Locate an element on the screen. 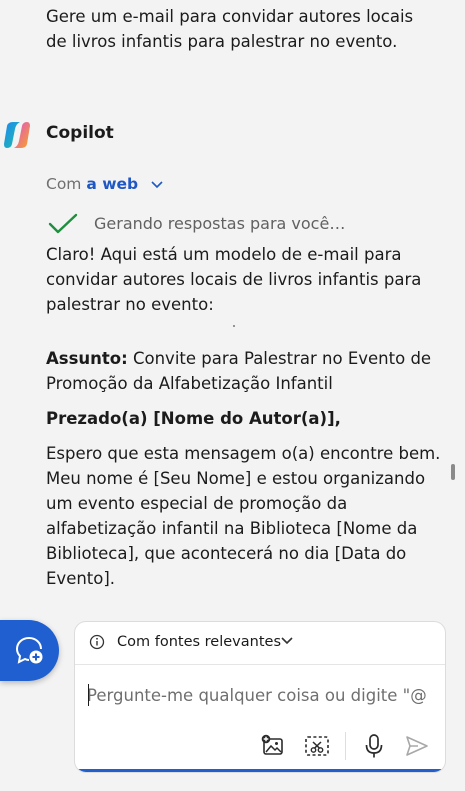  assistant-name: Copilot is located at coordinates (80, 133).